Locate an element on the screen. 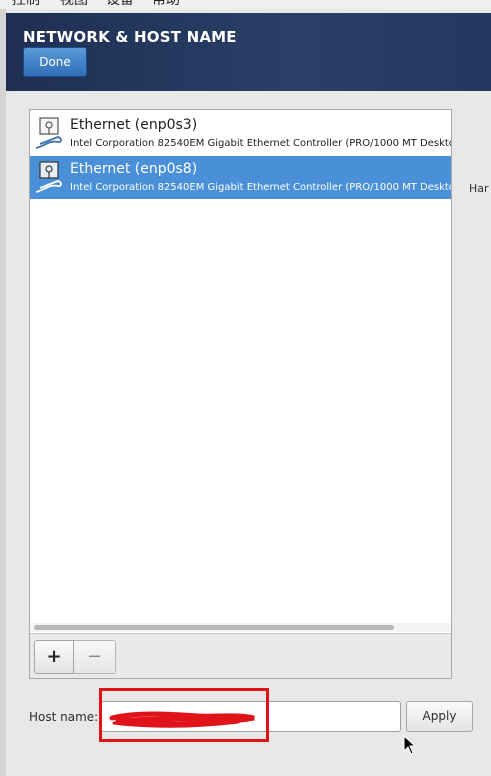 The width and height of the screenshot is (491, 776). remove-device-button: − is located at coordinates (95, 657).